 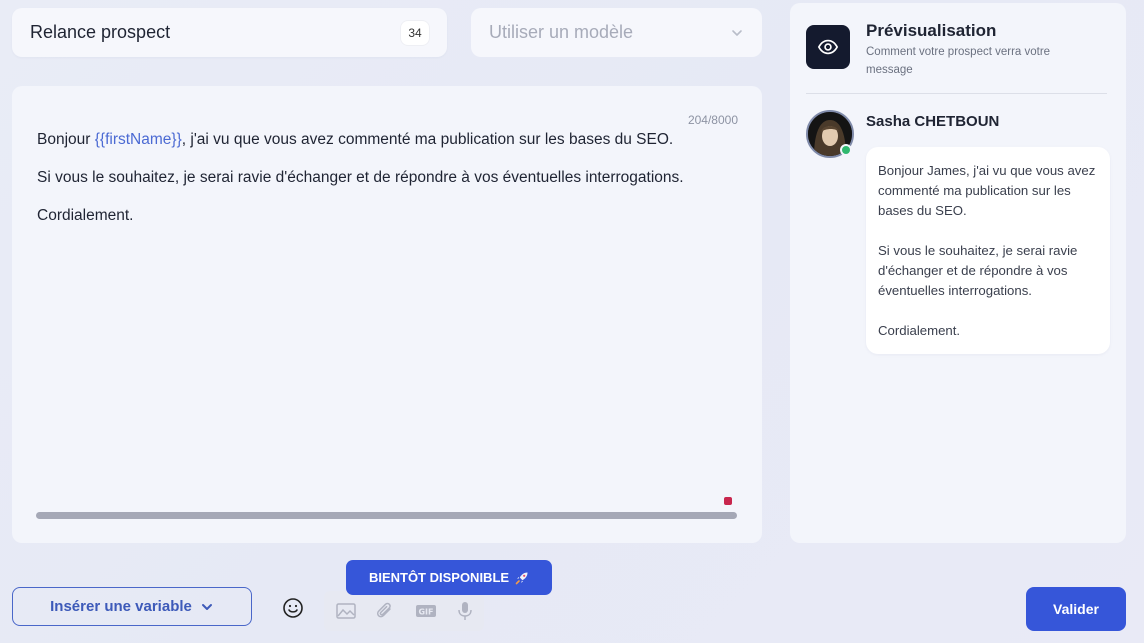 I want to click on coming-soon-badge: BIENTÔT DISPONIBLE, so click(x=449, y=577).